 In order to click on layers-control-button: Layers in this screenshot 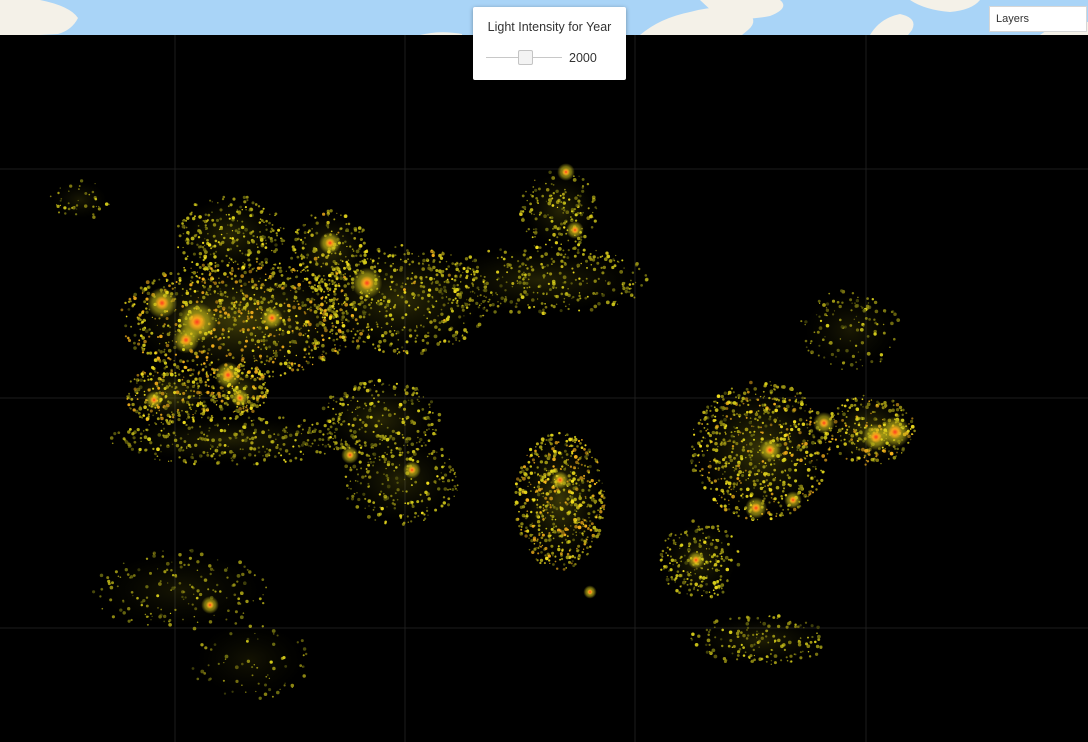, I will do `click(1038, 19)`.